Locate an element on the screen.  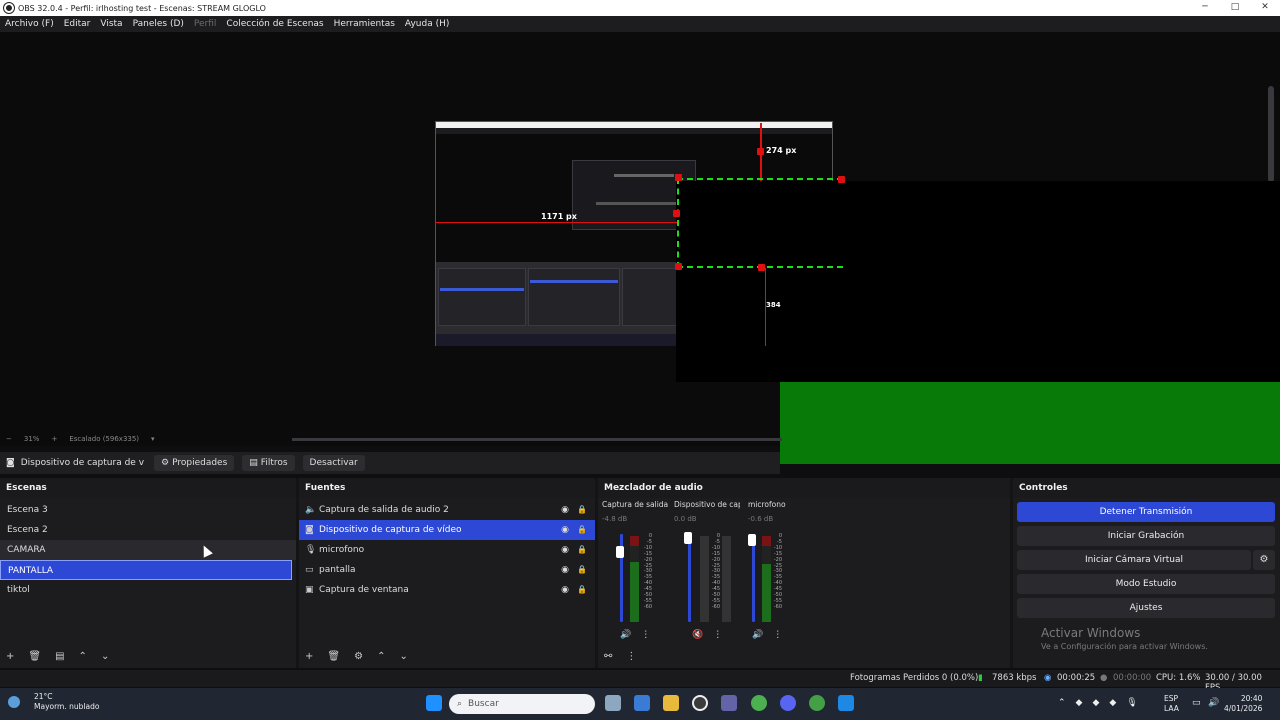
taskbar-clock: 20:40 4/01/2026 is located at coordinates (1243, 704).